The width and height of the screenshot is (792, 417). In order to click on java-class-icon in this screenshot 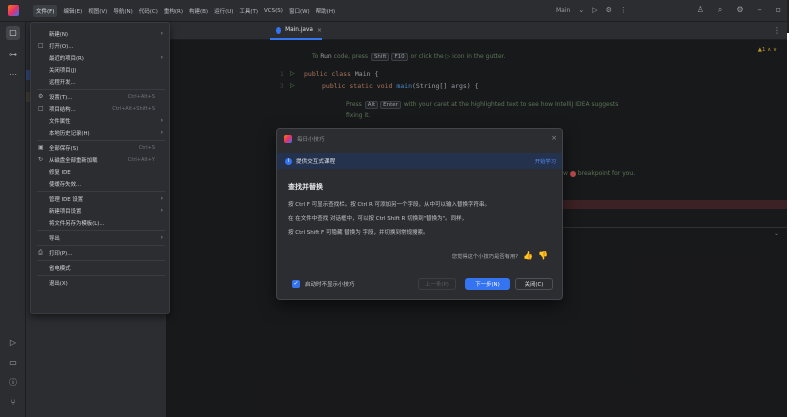, I will do `click(279, 30)`.